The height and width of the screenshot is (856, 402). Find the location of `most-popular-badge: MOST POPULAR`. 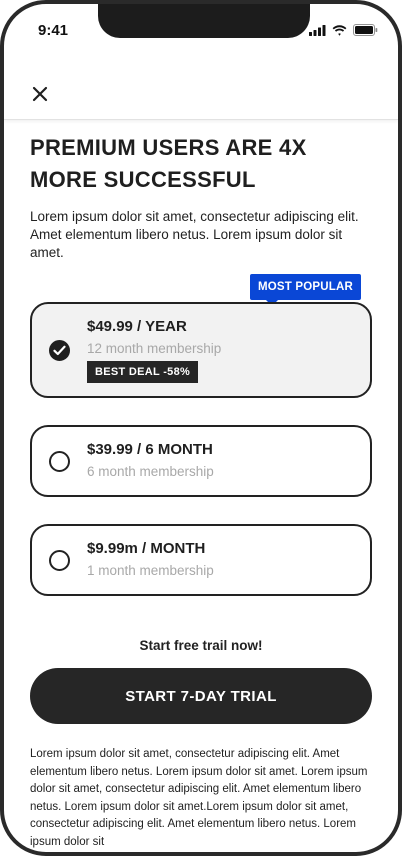

most-popular-badge: MOST POPULAR is located at coordinates (305, 290).